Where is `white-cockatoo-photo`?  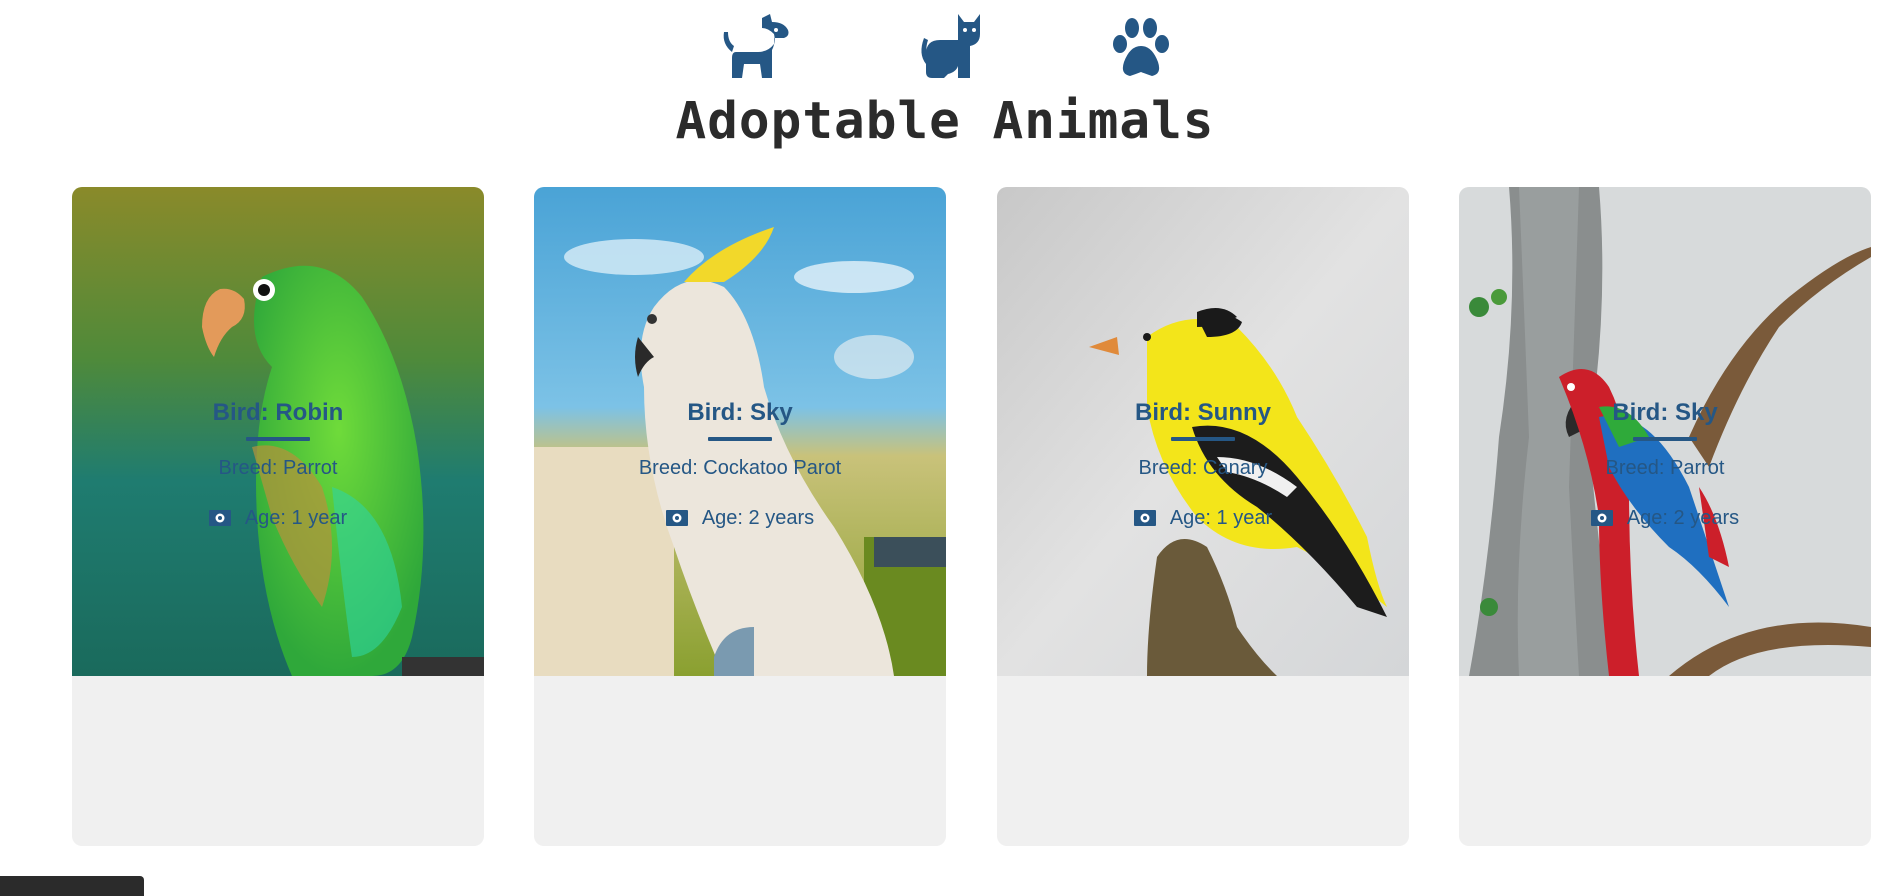 white-cockatoo-photo is located at coordinates (740, 431).